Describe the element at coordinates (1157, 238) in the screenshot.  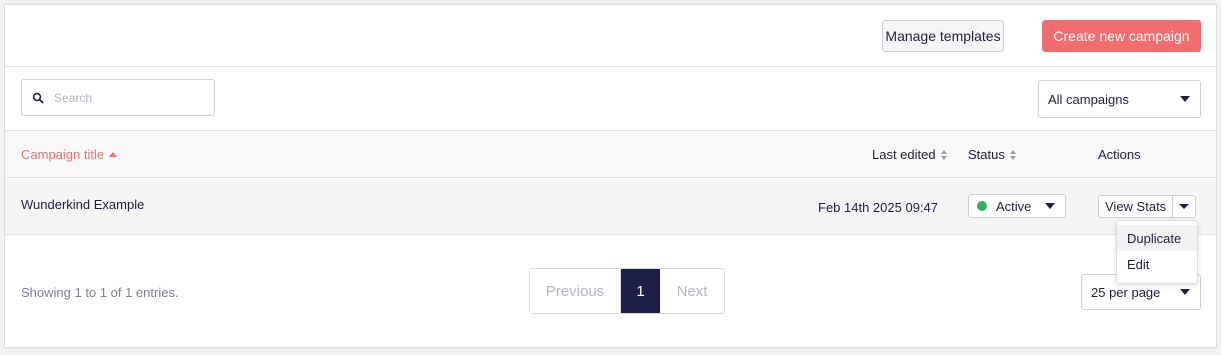
I see `menu-item-duplicate: Duplicate` at that location.